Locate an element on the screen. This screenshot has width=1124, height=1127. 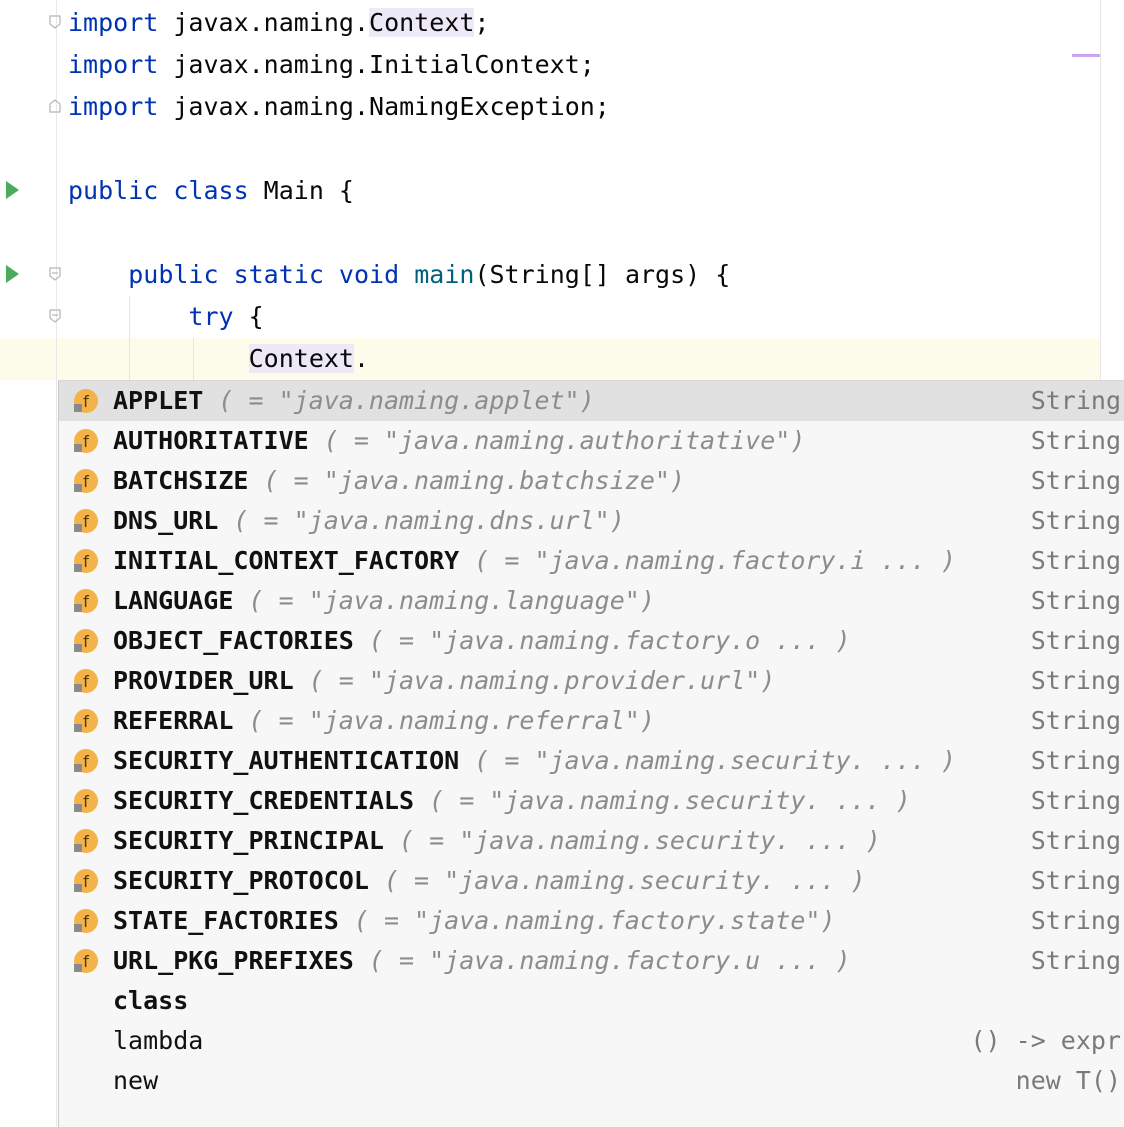
completion-item: new new T() is located at coordinates (591, 1081).